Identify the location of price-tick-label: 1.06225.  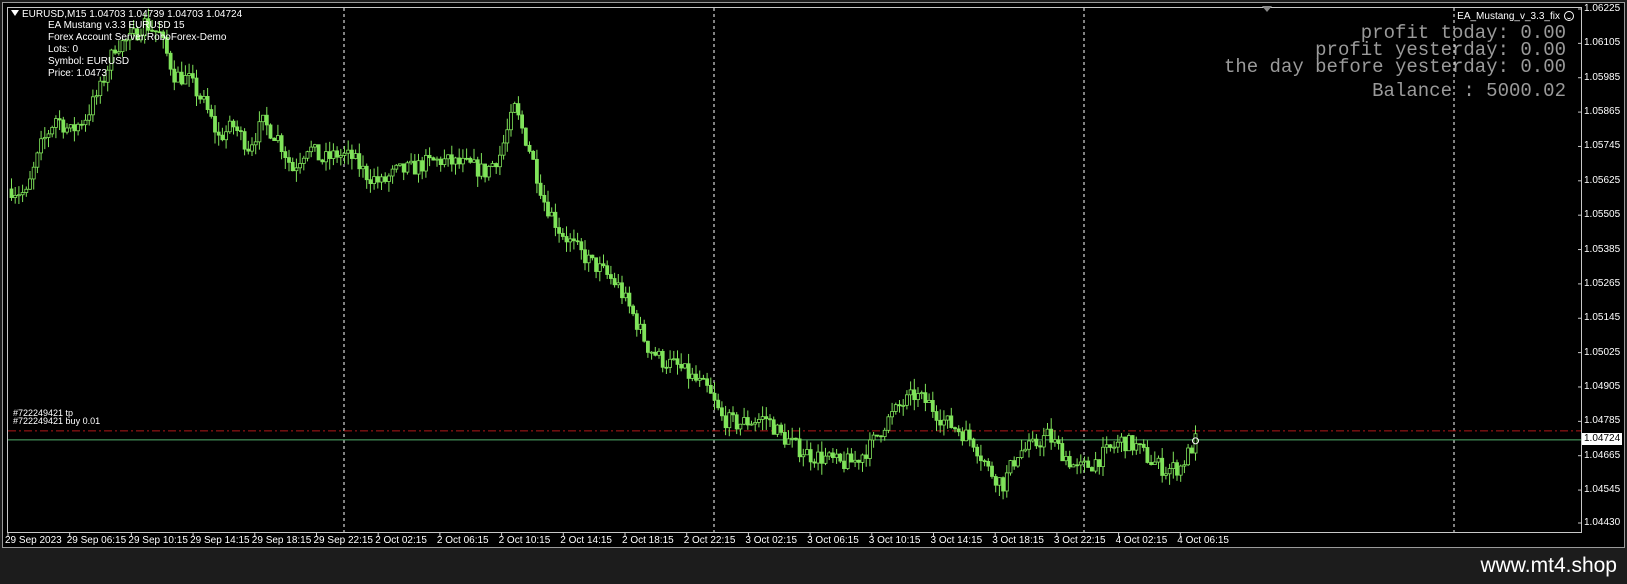
(1602, 8).